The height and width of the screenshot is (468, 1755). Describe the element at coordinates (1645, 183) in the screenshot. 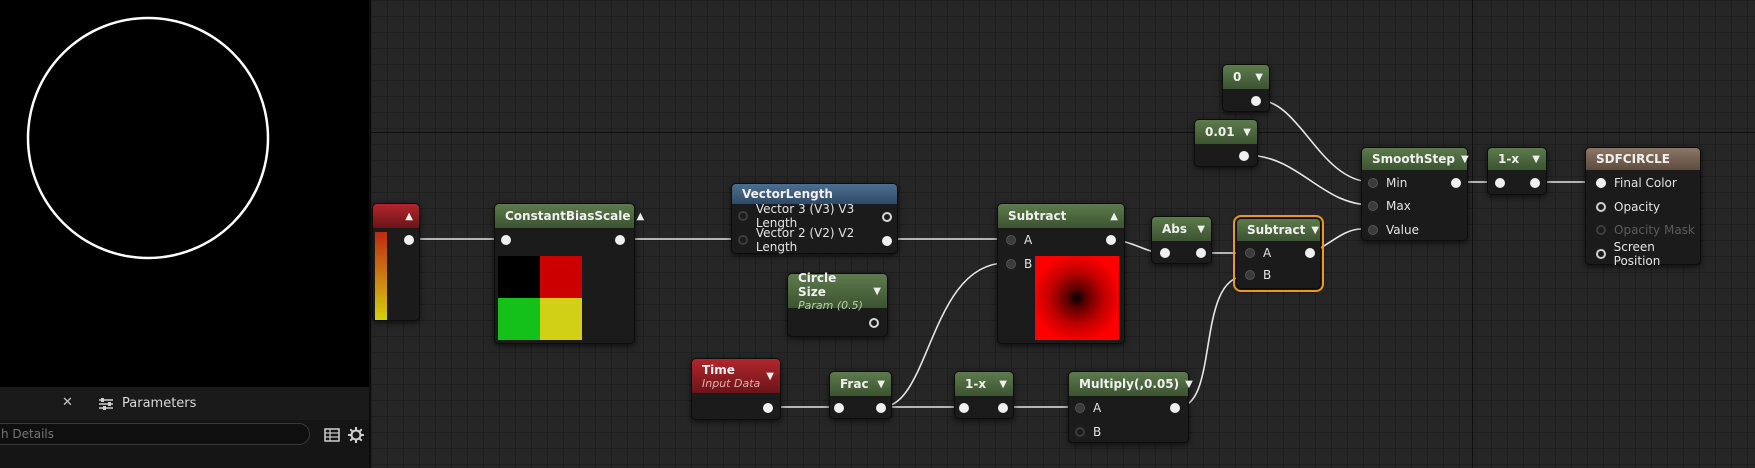

I see `pin-label-final-color: Final Color` at that location.